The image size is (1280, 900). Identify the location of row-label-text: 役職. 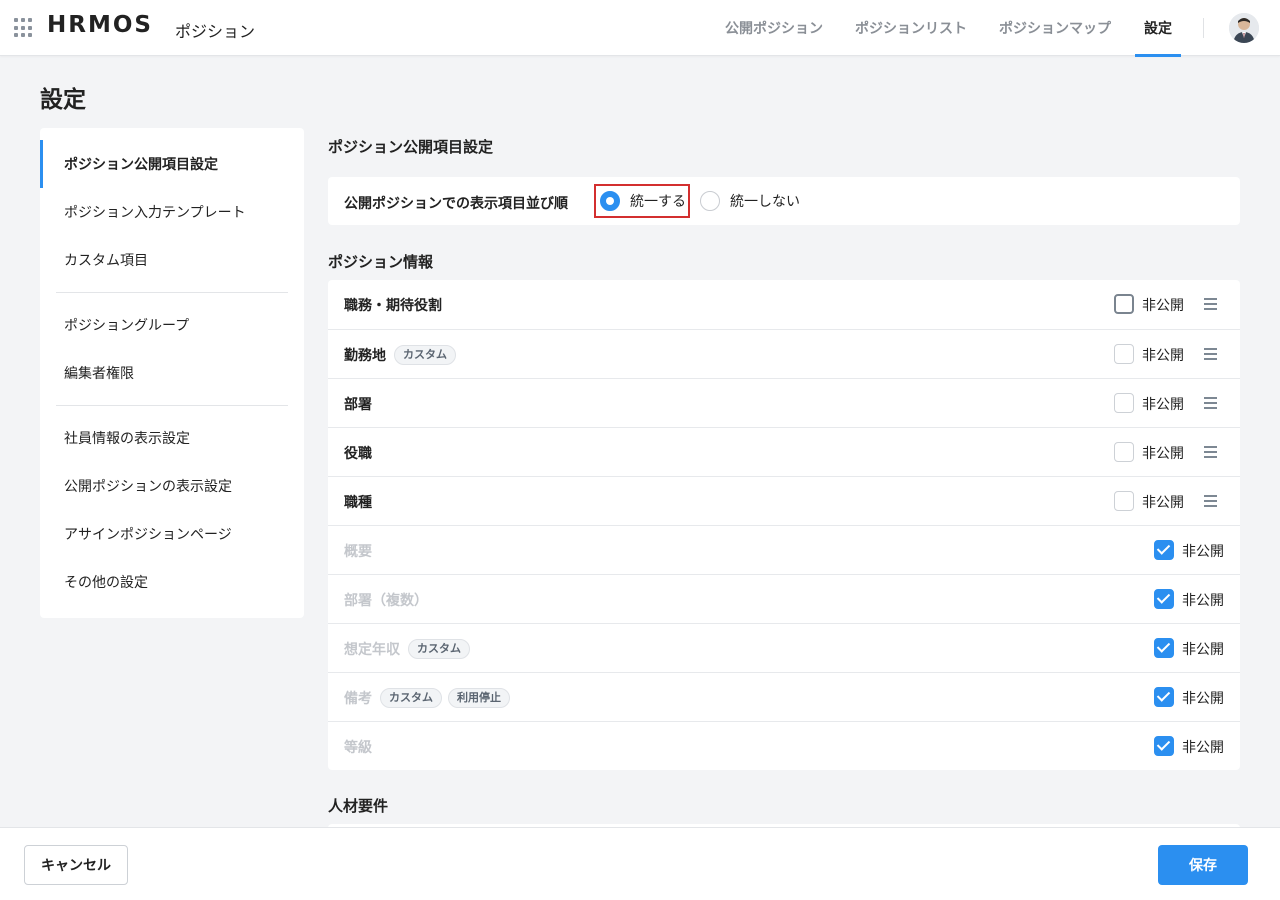
(358, 453).